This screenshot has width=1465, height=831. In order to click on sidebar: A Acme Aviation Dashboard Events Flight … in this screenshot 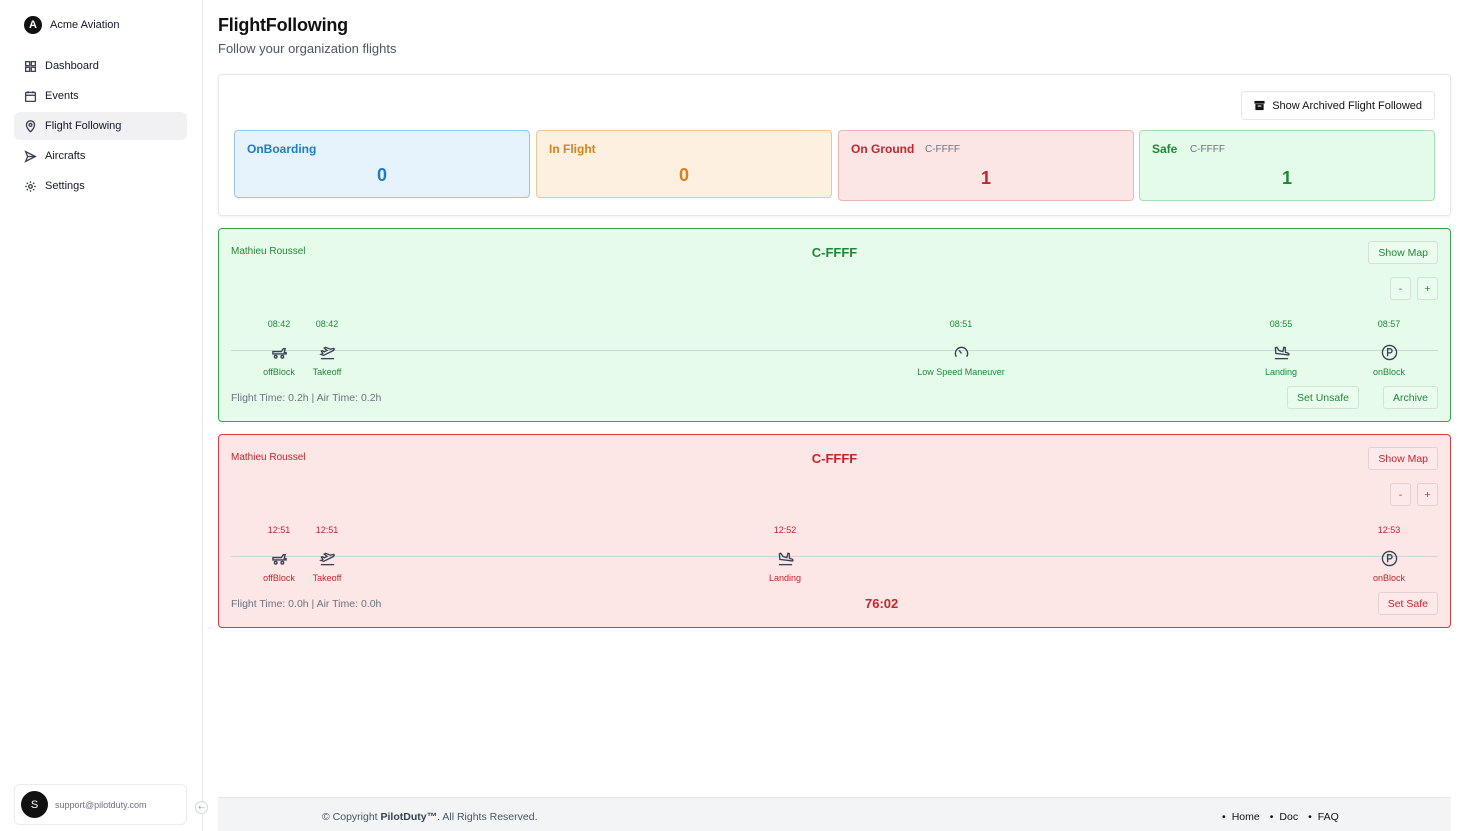, I will do `click(101, 415)`.